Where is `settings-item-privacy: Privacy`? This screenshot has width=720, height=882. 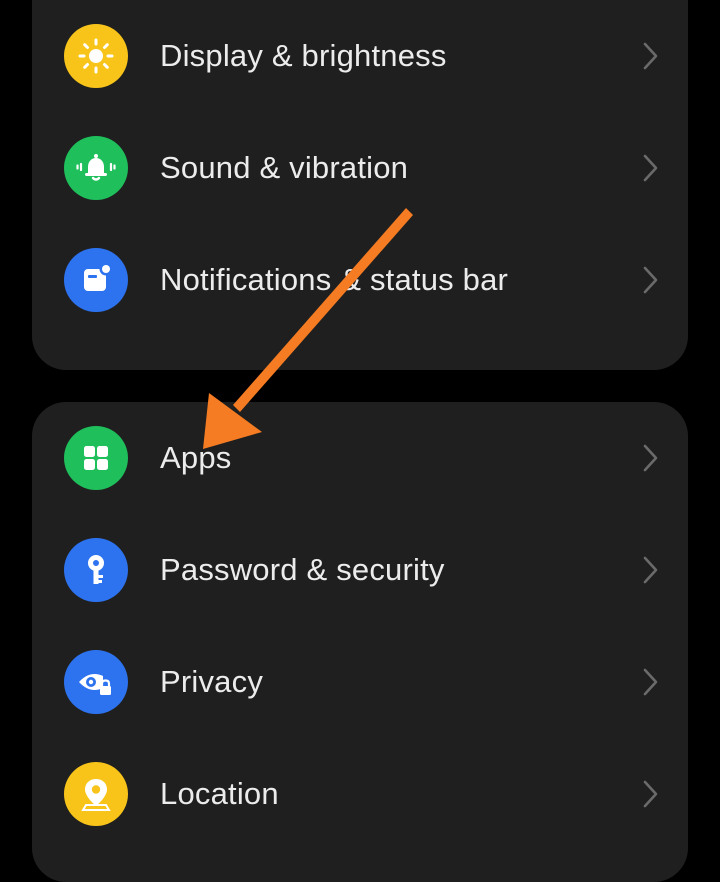 settings-item-privacy: Privacy is located at coordinates (360, 682).